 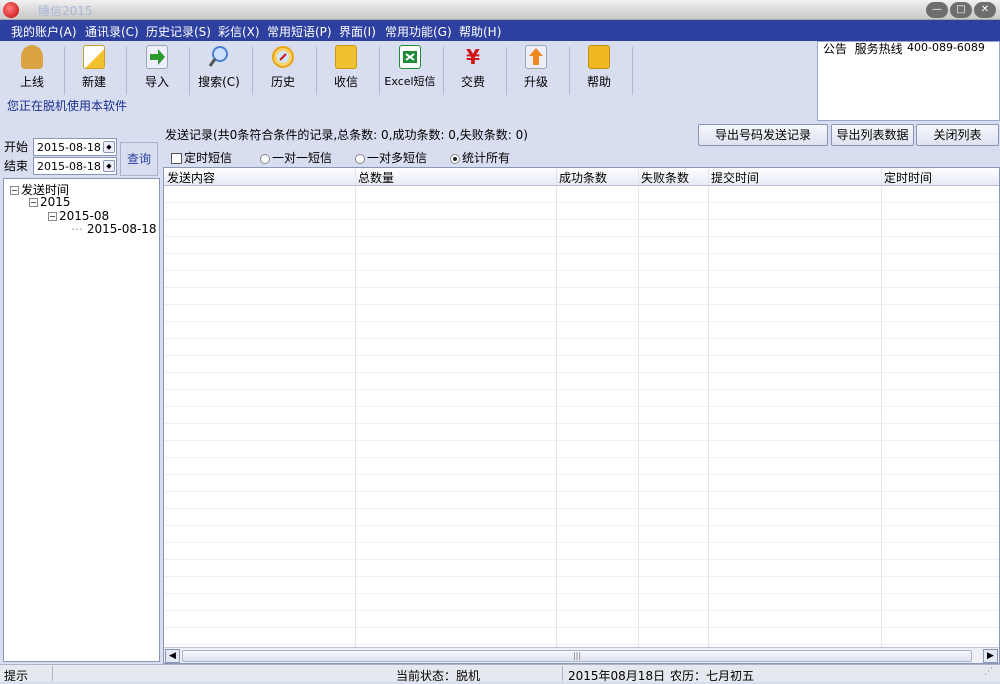 I want to click on toolbar-divider, so click(x=632, y=71).